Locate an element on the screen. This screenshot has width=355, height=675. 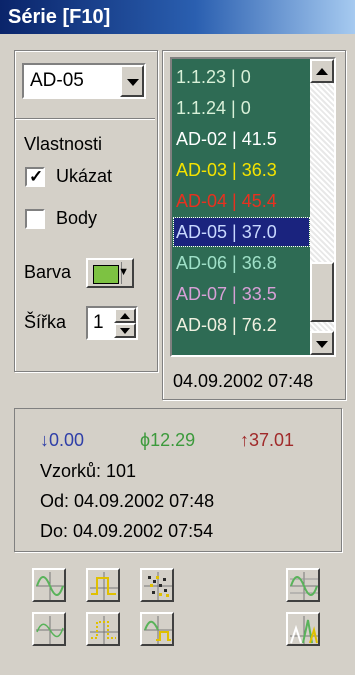
sample-count: Vzorků: 101 is located at coordinates (88, 471).